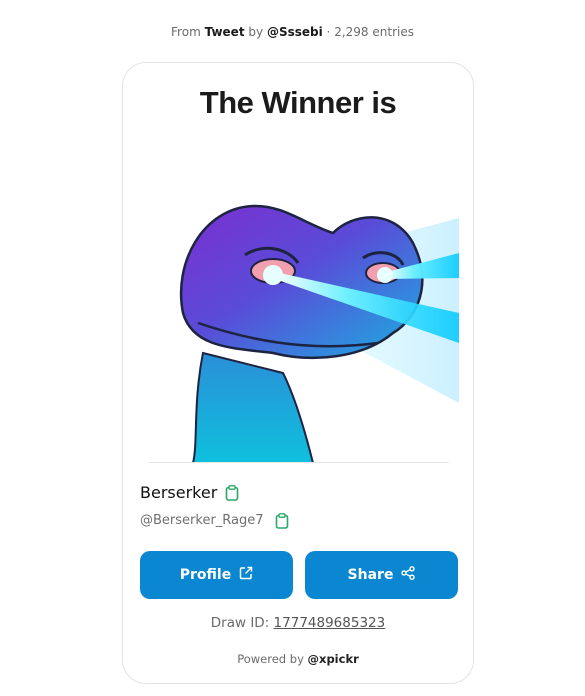 Image resolution: width=585 pixels, height=696 pixels. I want to click on source-by: by, so click(256, 32).